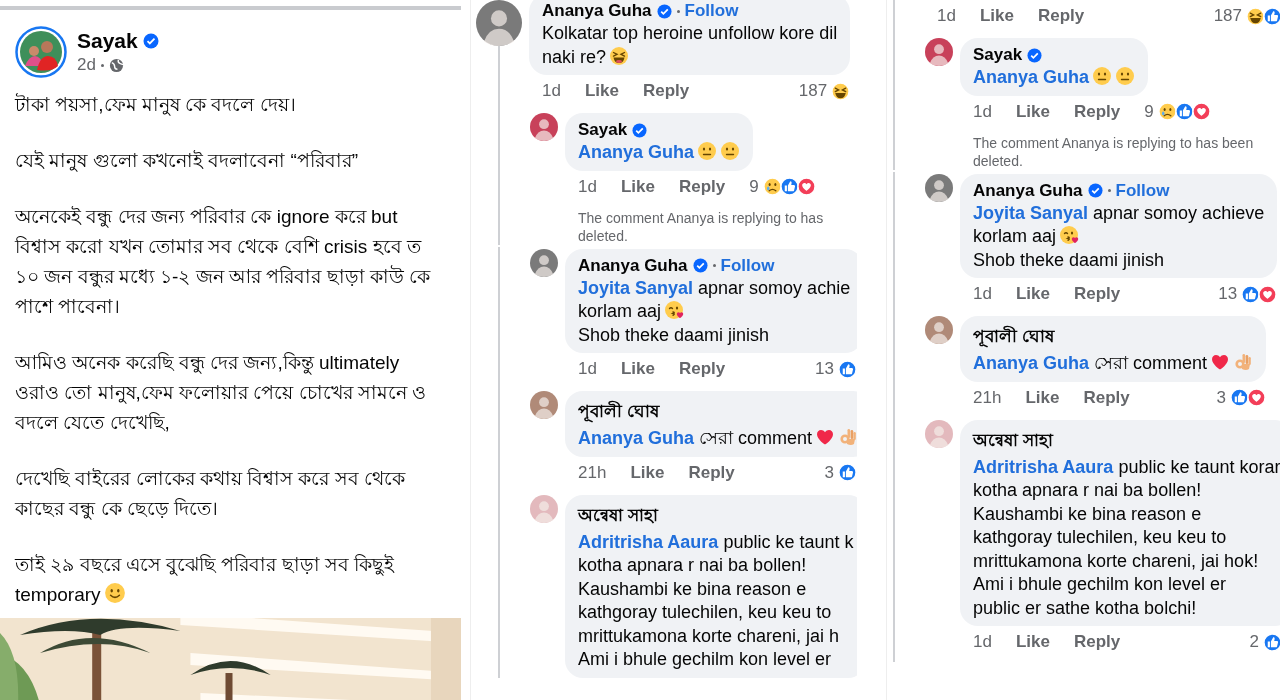 Image resolution: width=1280 pixels, height=700 pixels. What do you see at coordinates (1254, 642) in the screenshot?
I see `reaction-count: 2` at bounding box center [1254, 642].